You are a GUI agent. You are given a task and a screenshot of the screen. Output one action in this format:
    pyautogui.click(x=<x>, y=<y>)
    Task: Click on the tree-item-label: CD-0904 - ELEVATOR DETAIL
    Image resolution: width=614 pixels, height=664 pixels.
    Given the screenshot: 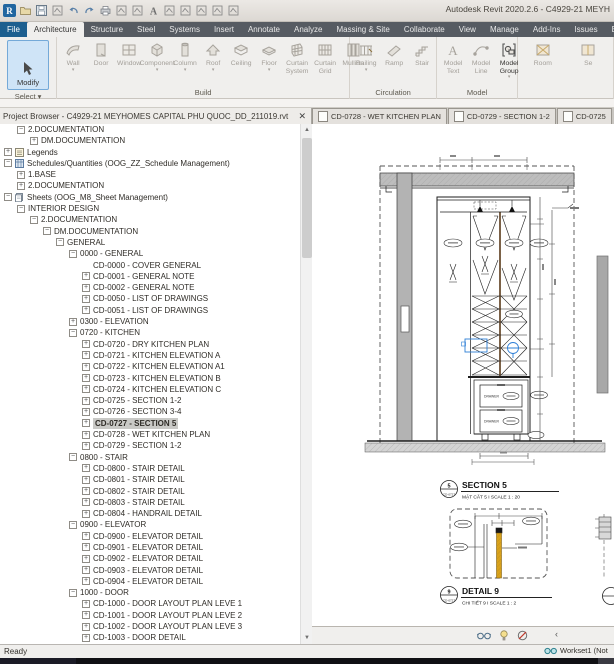 What is the action you would take?
    pyautogui.click(x=148, y=581)
    